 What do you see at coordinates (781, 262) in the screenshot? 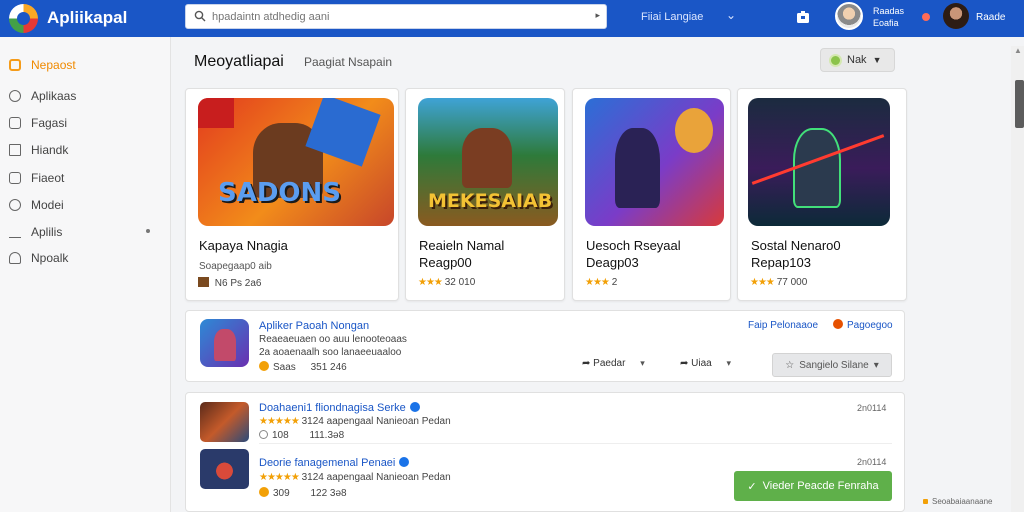
I see `app-subtitle: Repap103` at bounding box center [781, 262].